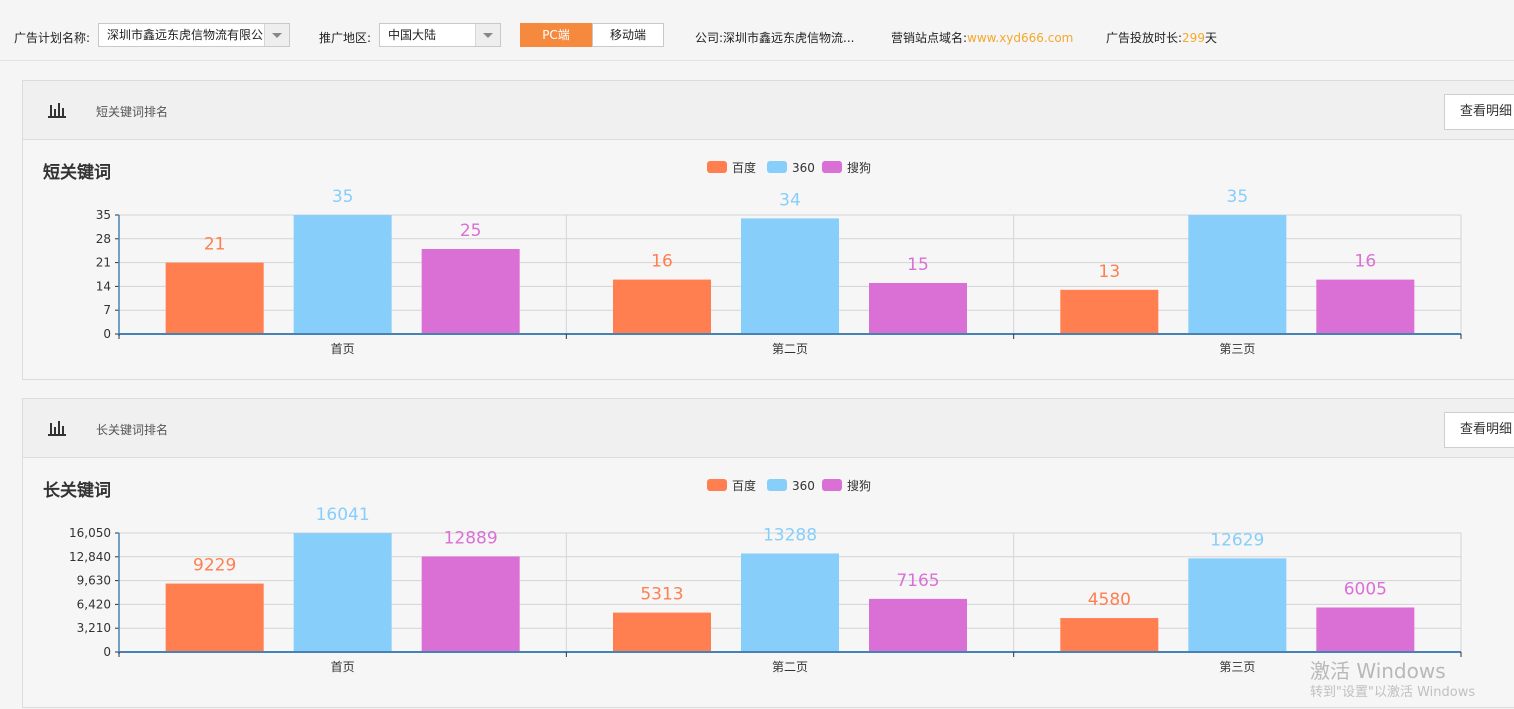  Describe the element at coordinates (1110, 272) in the screenshot. I see `bar-value-label: 13` at that location.